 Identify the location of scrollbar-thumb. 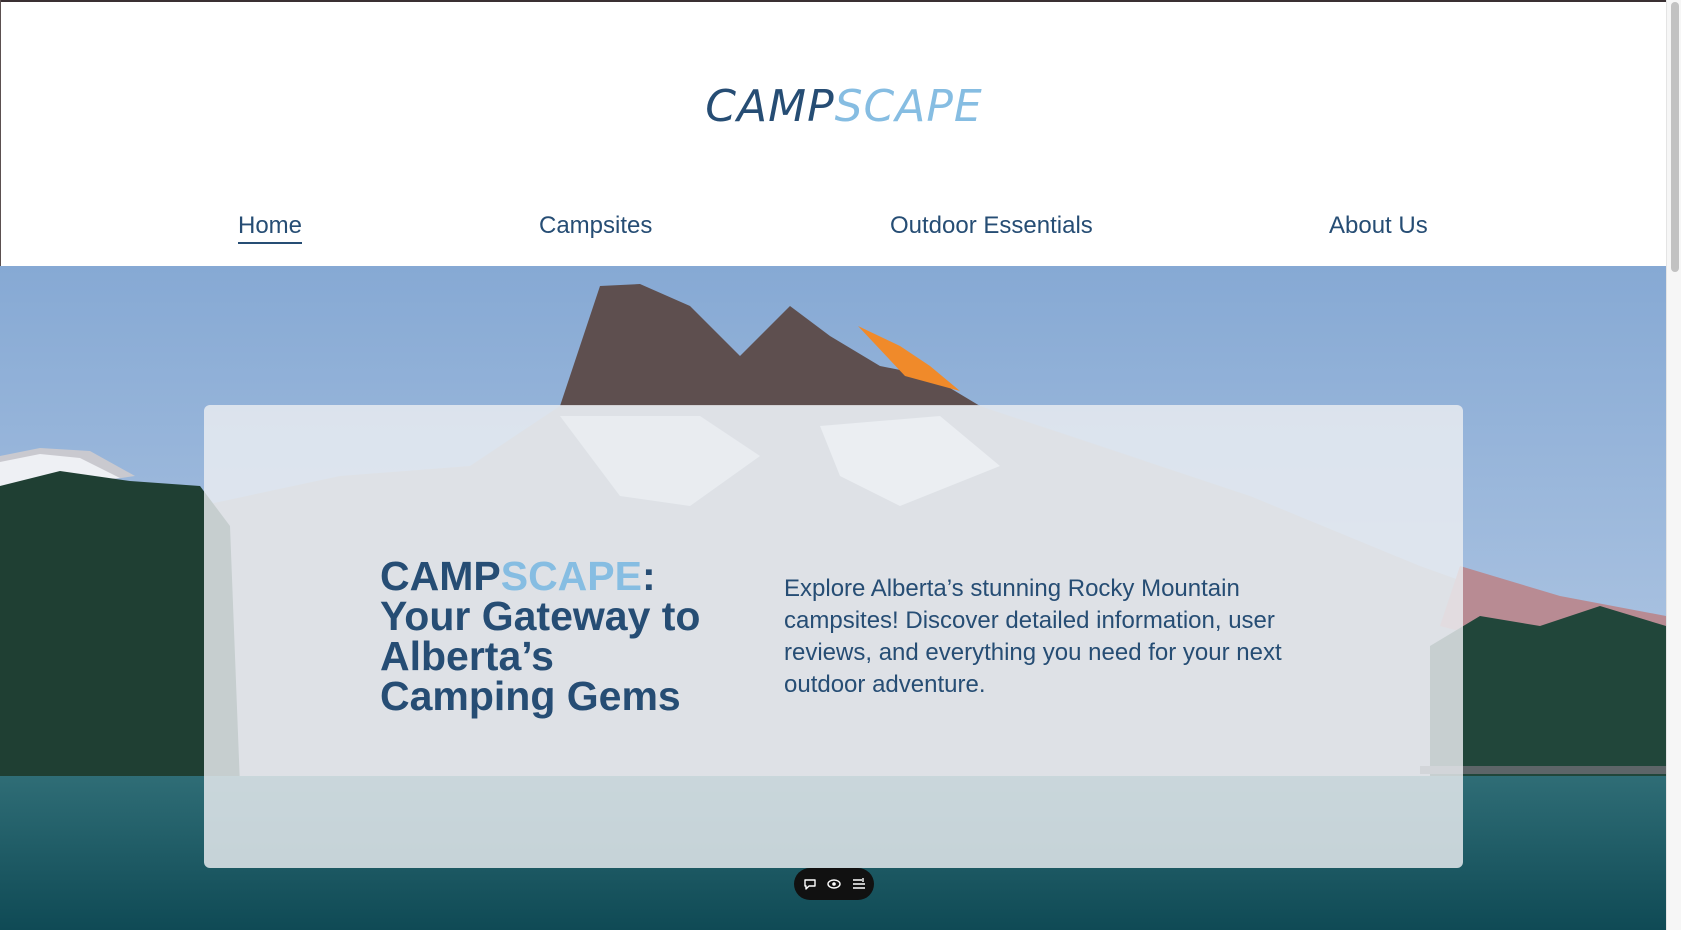
(1675, 137).